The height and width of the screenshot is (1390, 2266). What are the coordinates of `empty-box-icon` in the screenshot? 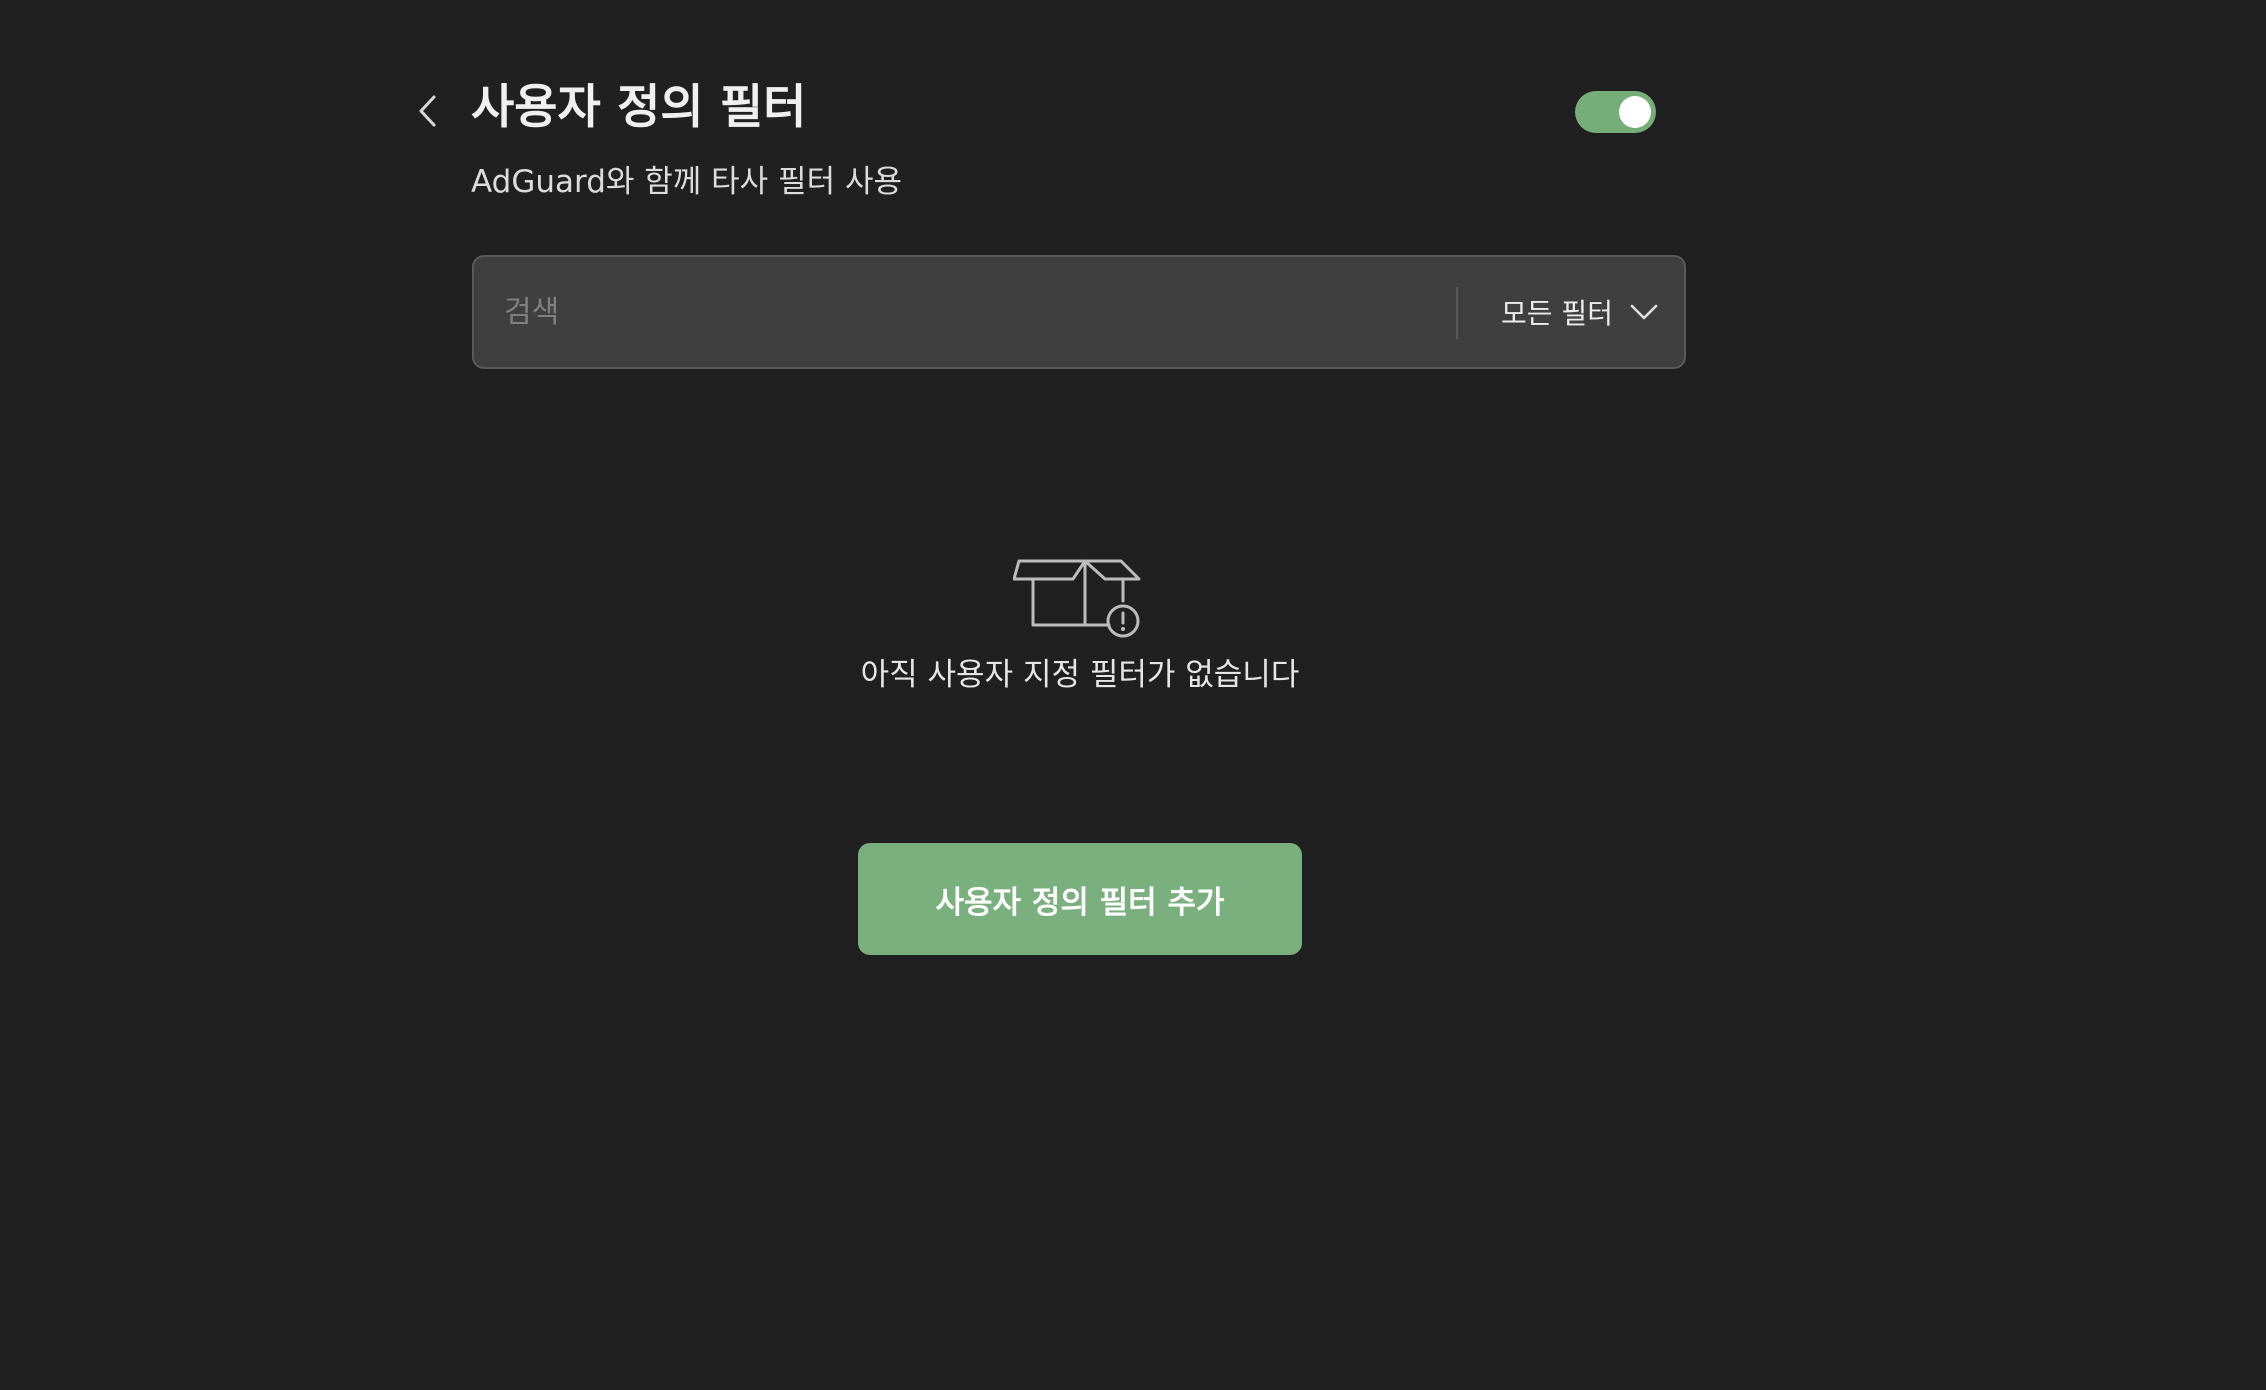 It's located at (1077, 598).